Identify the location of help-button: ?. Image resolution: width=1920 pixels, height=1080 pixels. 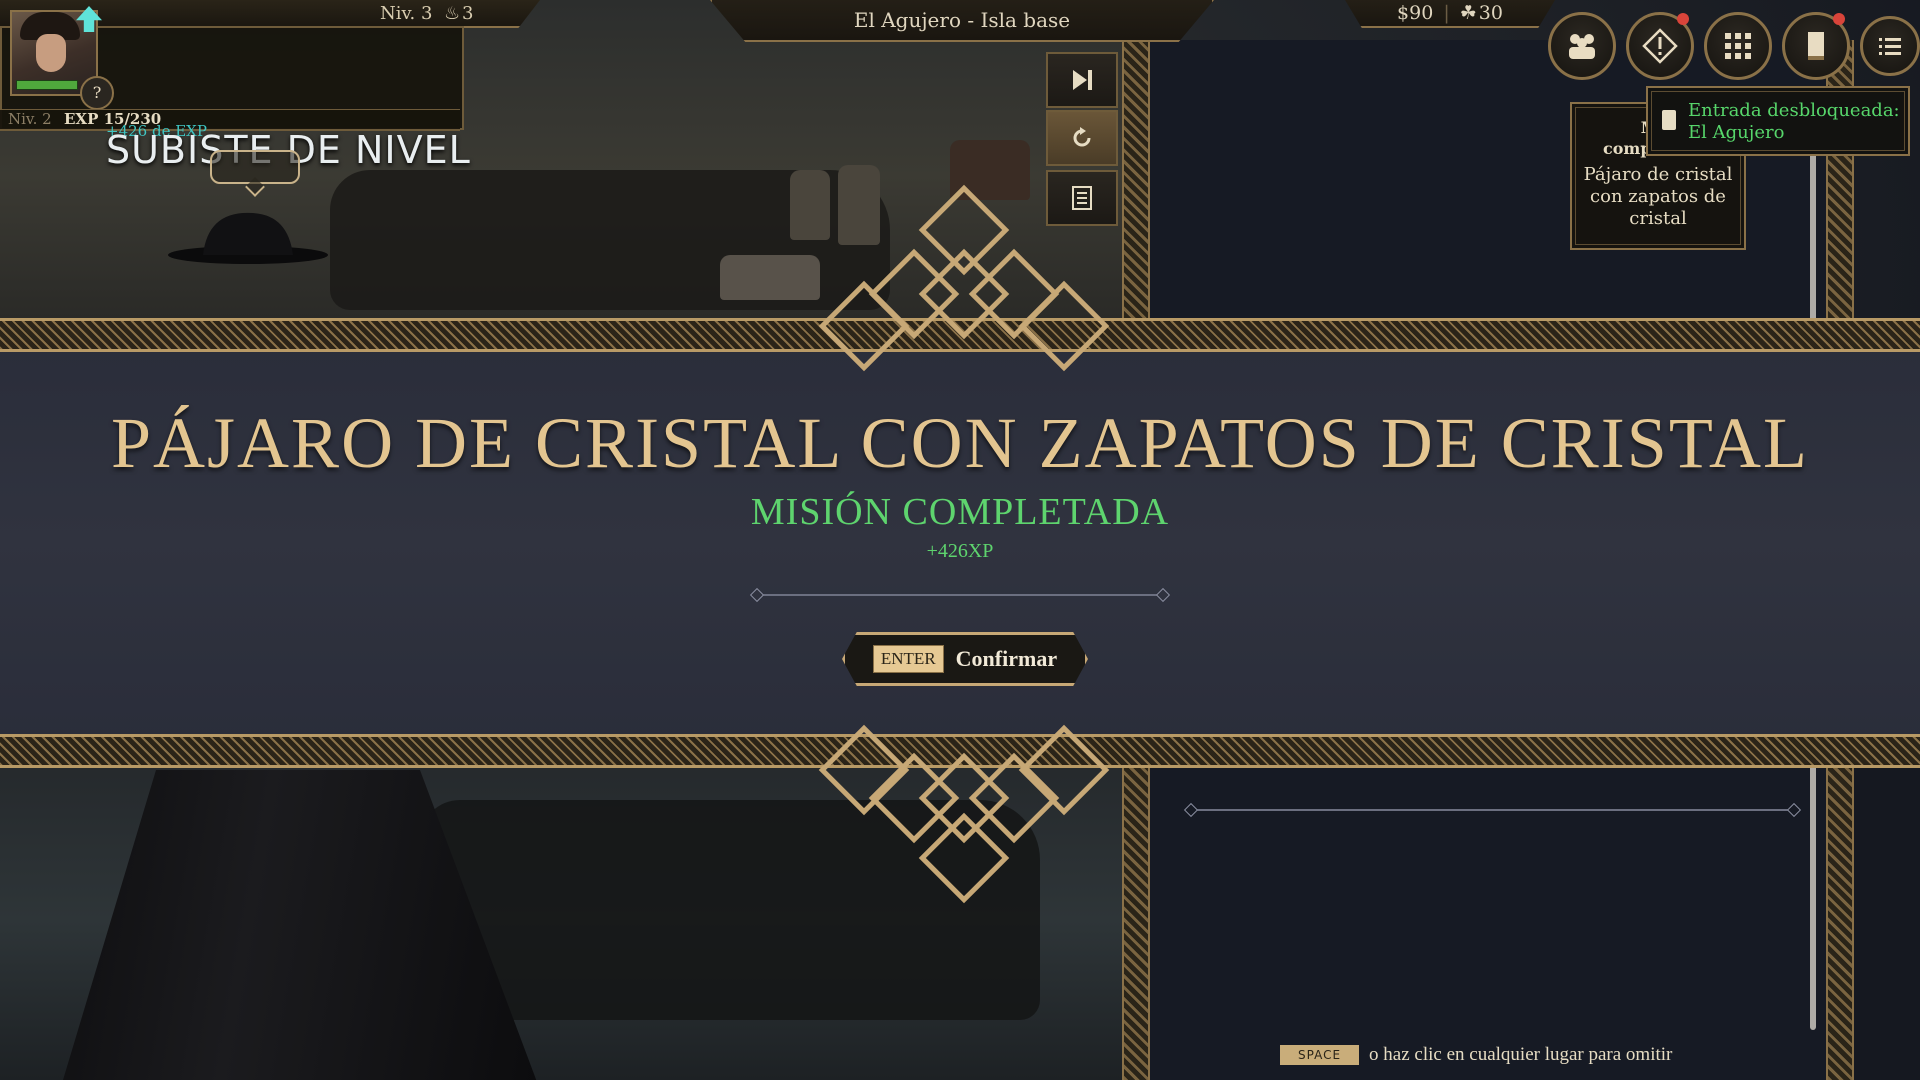
(97, 93).